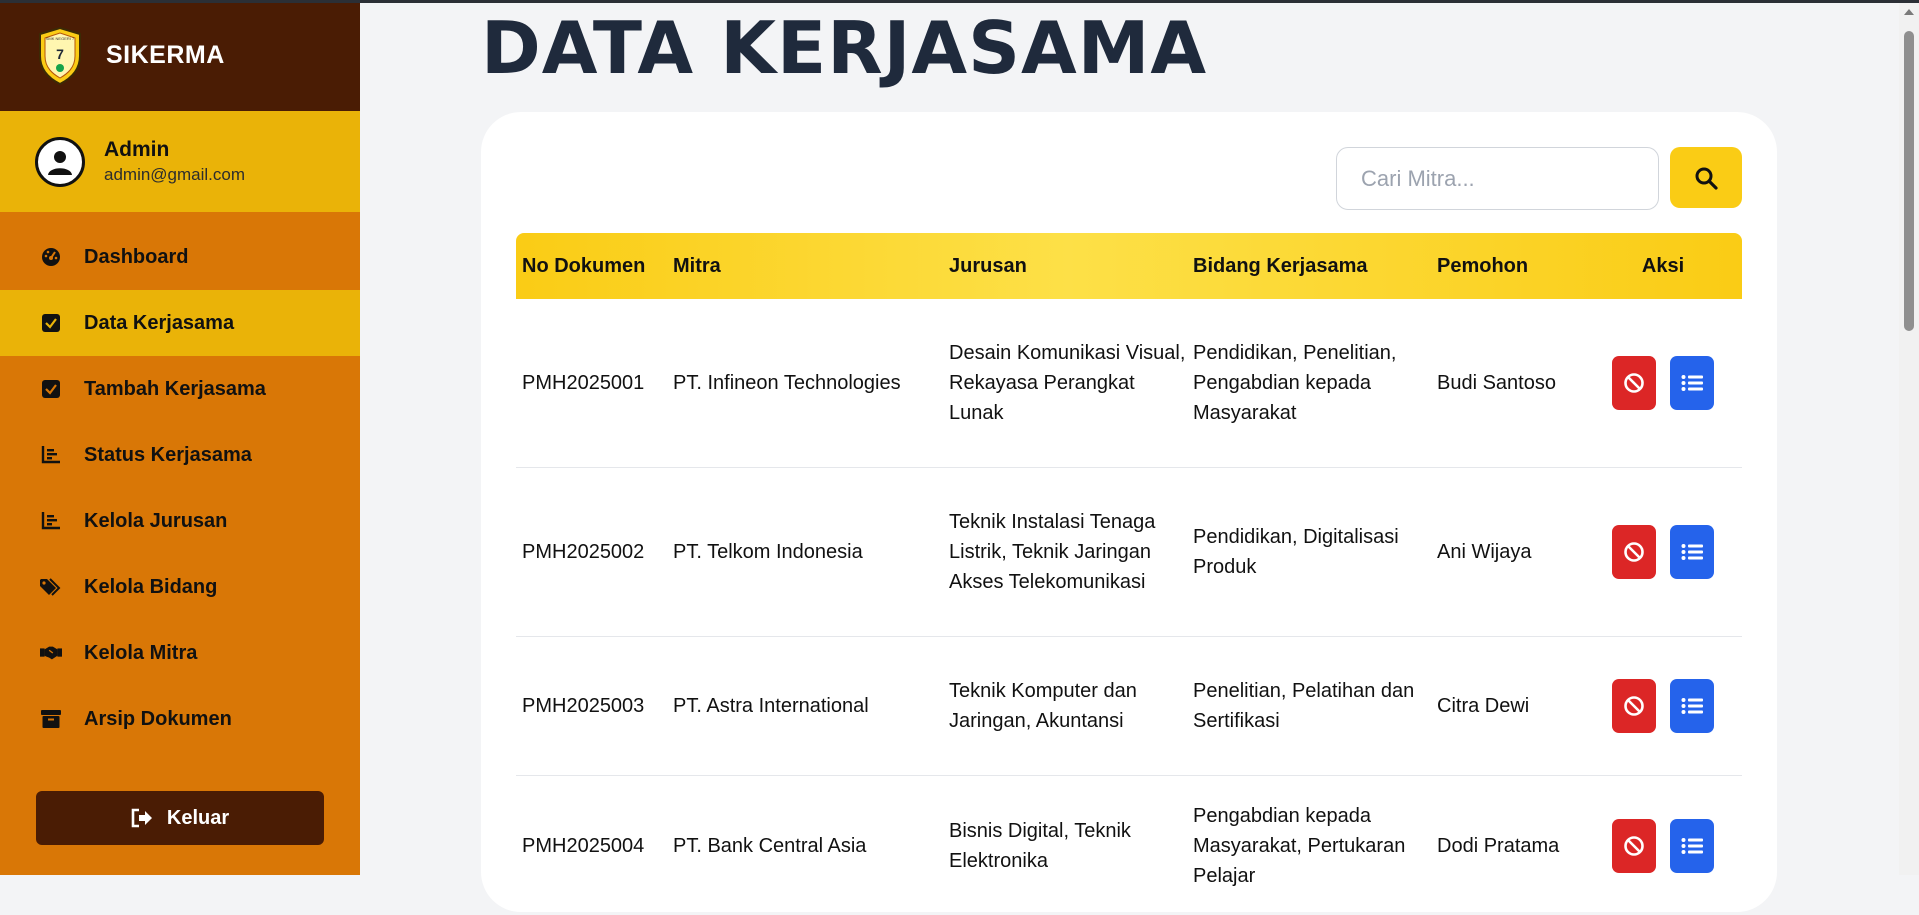 The width and height of the screenshot is (1919, 915). What do you see at coordinates (1071, 266) in the screenshot?
I see `column-header-jurusan: Jurusan` at bounding box center [1071, 266].